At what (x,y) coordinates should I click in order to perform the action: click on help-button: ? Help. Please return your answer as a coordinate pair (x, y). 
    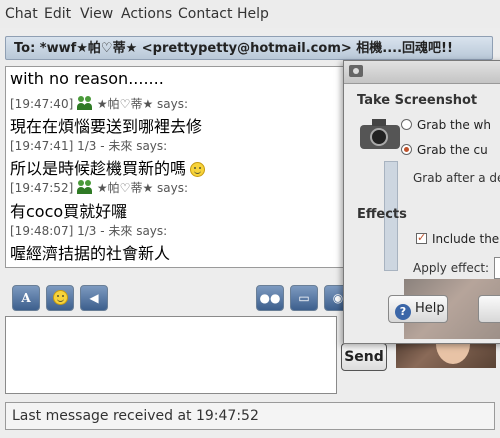
    Looking at the image, I should click on (418, 309).